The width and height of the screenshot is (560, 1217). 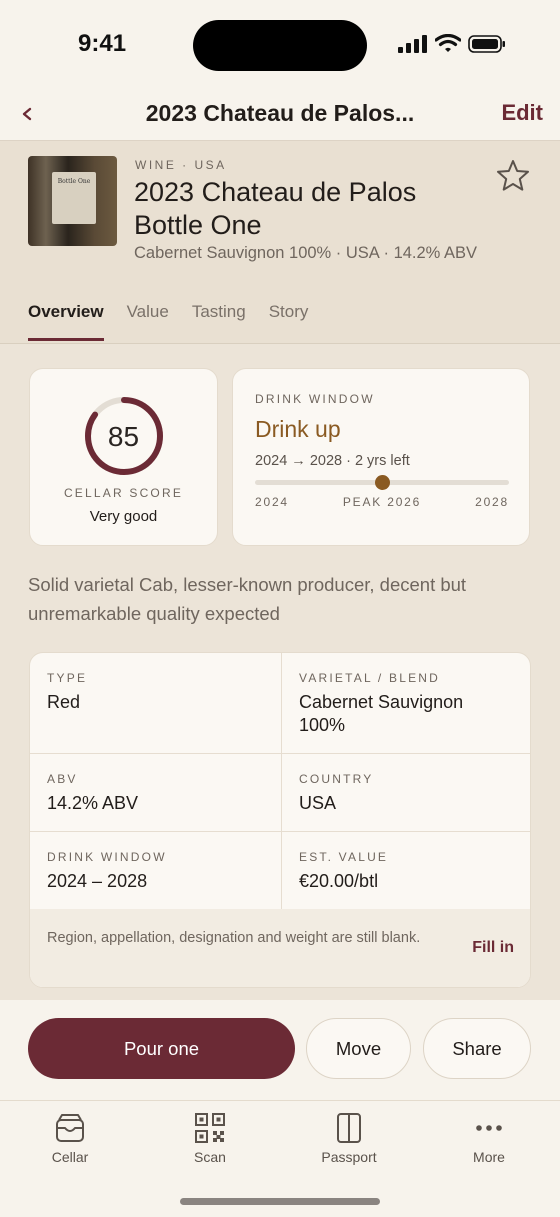 I want to click on status-bar: 9:41, so click(x=280, y=46).